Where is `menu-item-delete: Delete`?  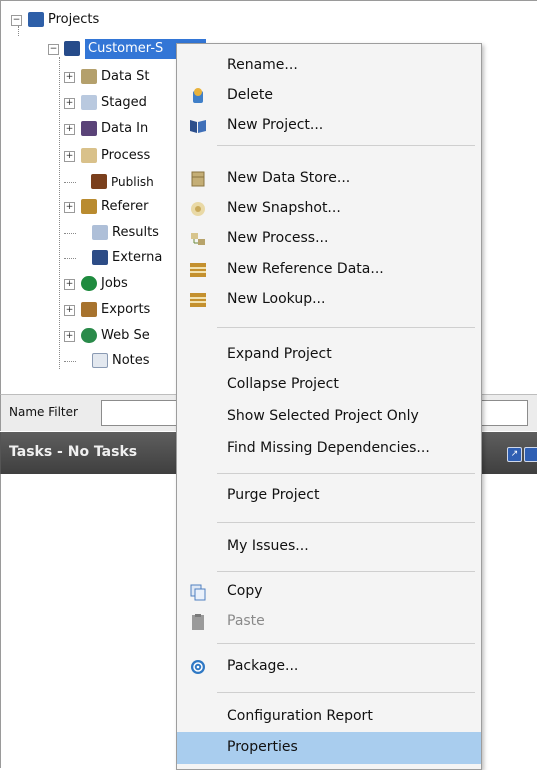
menu-item-delete: Delete is located at coordinates (329, 96).